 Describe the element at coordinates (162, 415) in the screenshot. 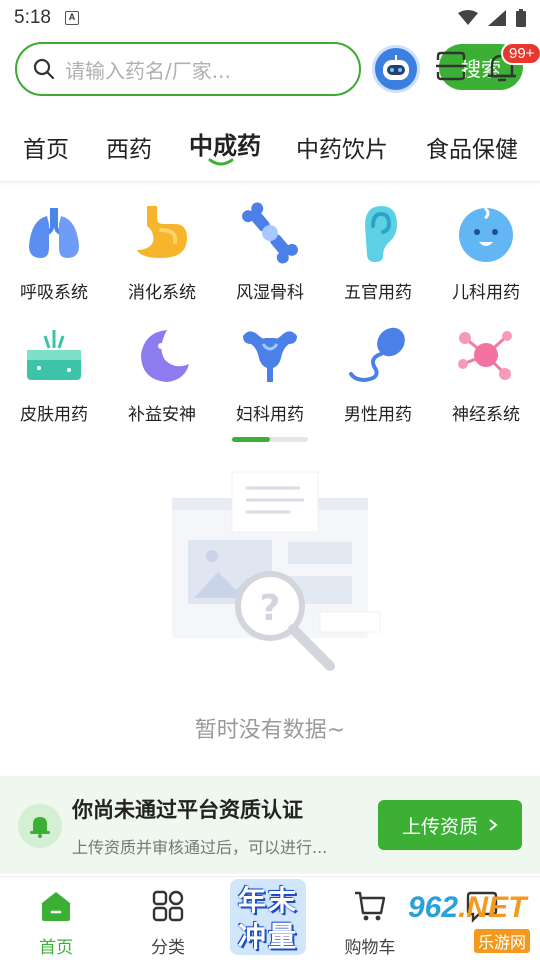

I see `category-label: 补益安神` at that location.